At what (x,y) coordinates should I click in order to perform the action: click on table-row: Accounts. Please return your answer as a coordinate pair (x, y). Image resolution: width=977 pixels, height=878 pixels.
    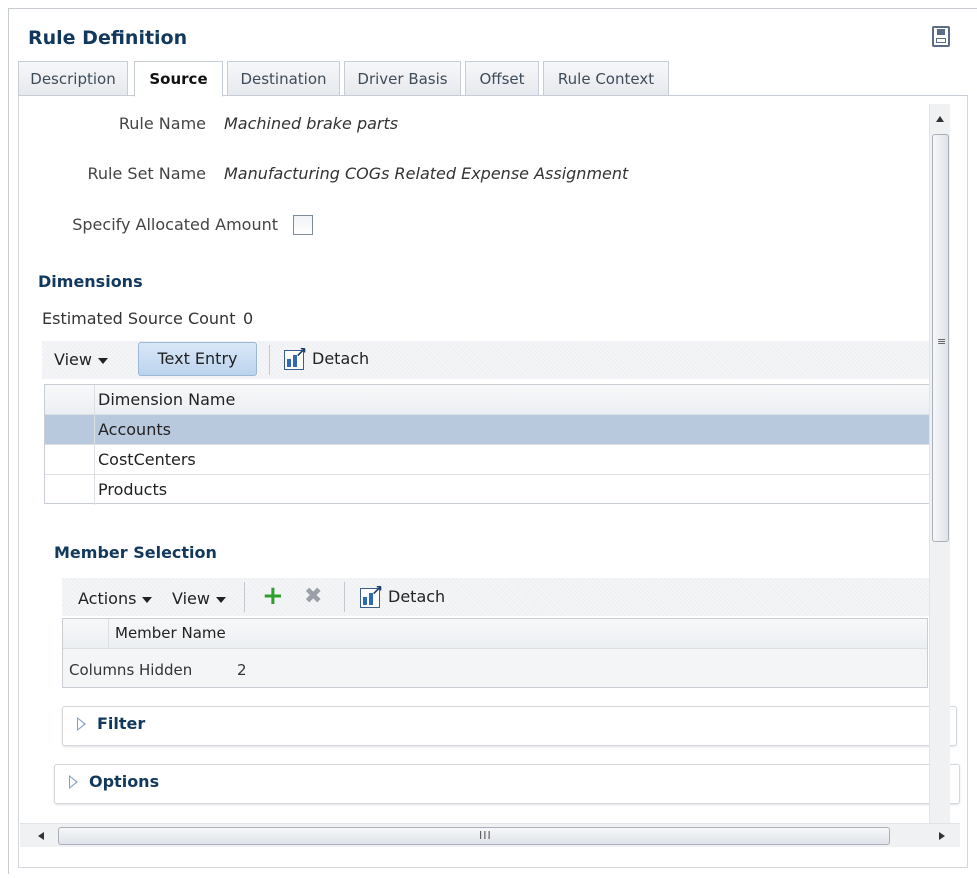
    Looking at the image, I should click on (487, 430).